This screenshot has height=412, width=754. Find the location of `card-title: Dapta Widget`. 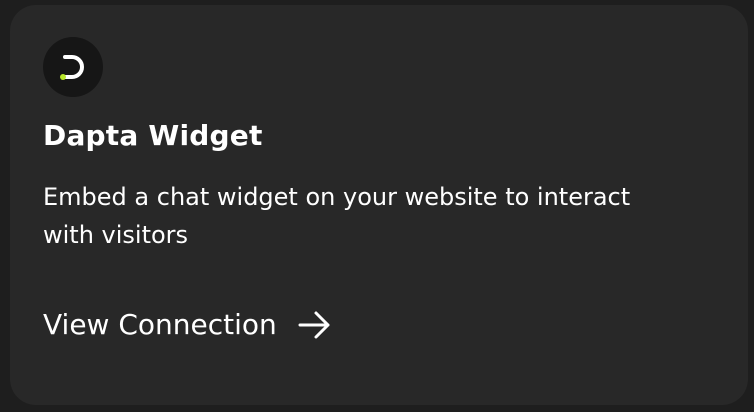

card-title: Dapta Widget is located at coordinates (153, 135).